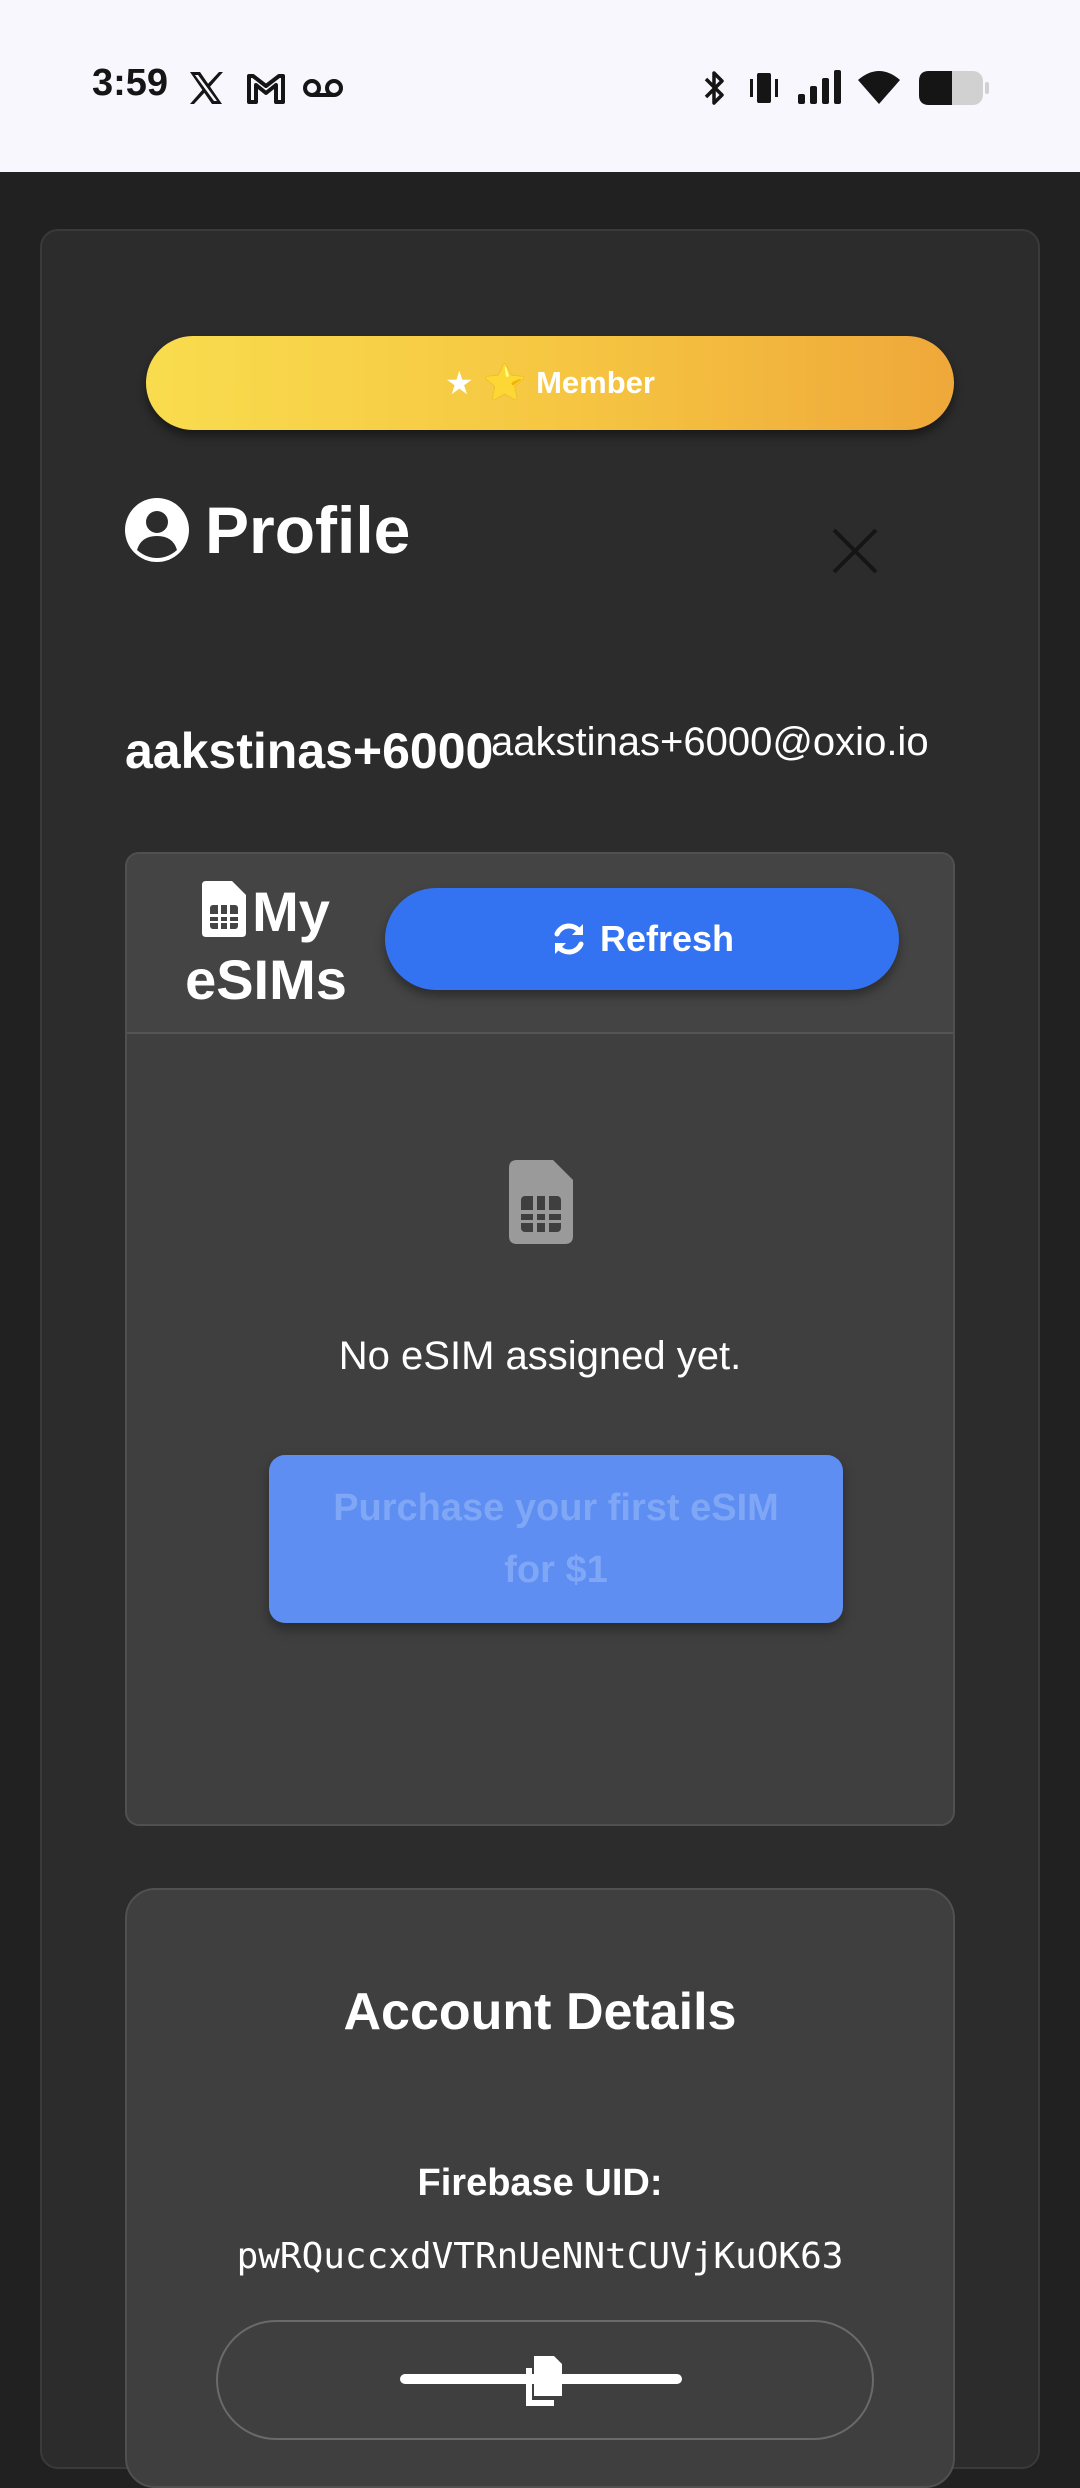 Image resolution: width=1080 pixels, height=2488 pixels. Describe the element at coordinates (540, 2012) in the screenshot. I see `account-details-title: Account Details` at that location.